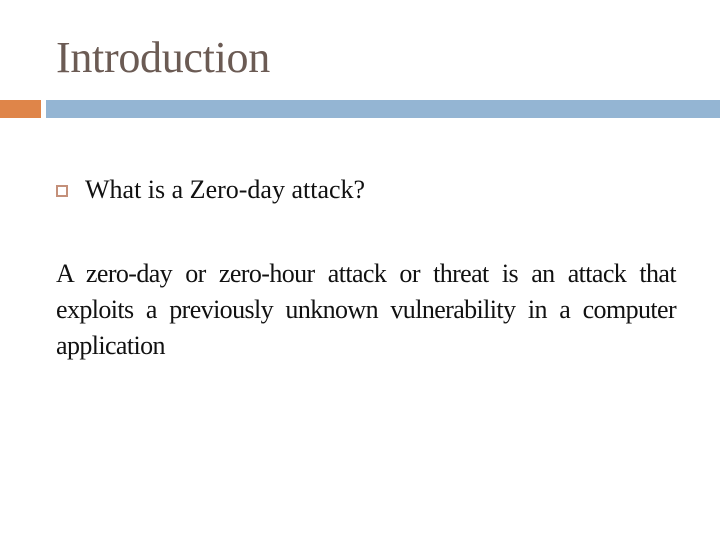 The width and height of the screenshot is (720, 540). What do you see at coordinates (383, 109) in the screenshot?
I see `title-underline-bar` at bounding box center [383, 109].